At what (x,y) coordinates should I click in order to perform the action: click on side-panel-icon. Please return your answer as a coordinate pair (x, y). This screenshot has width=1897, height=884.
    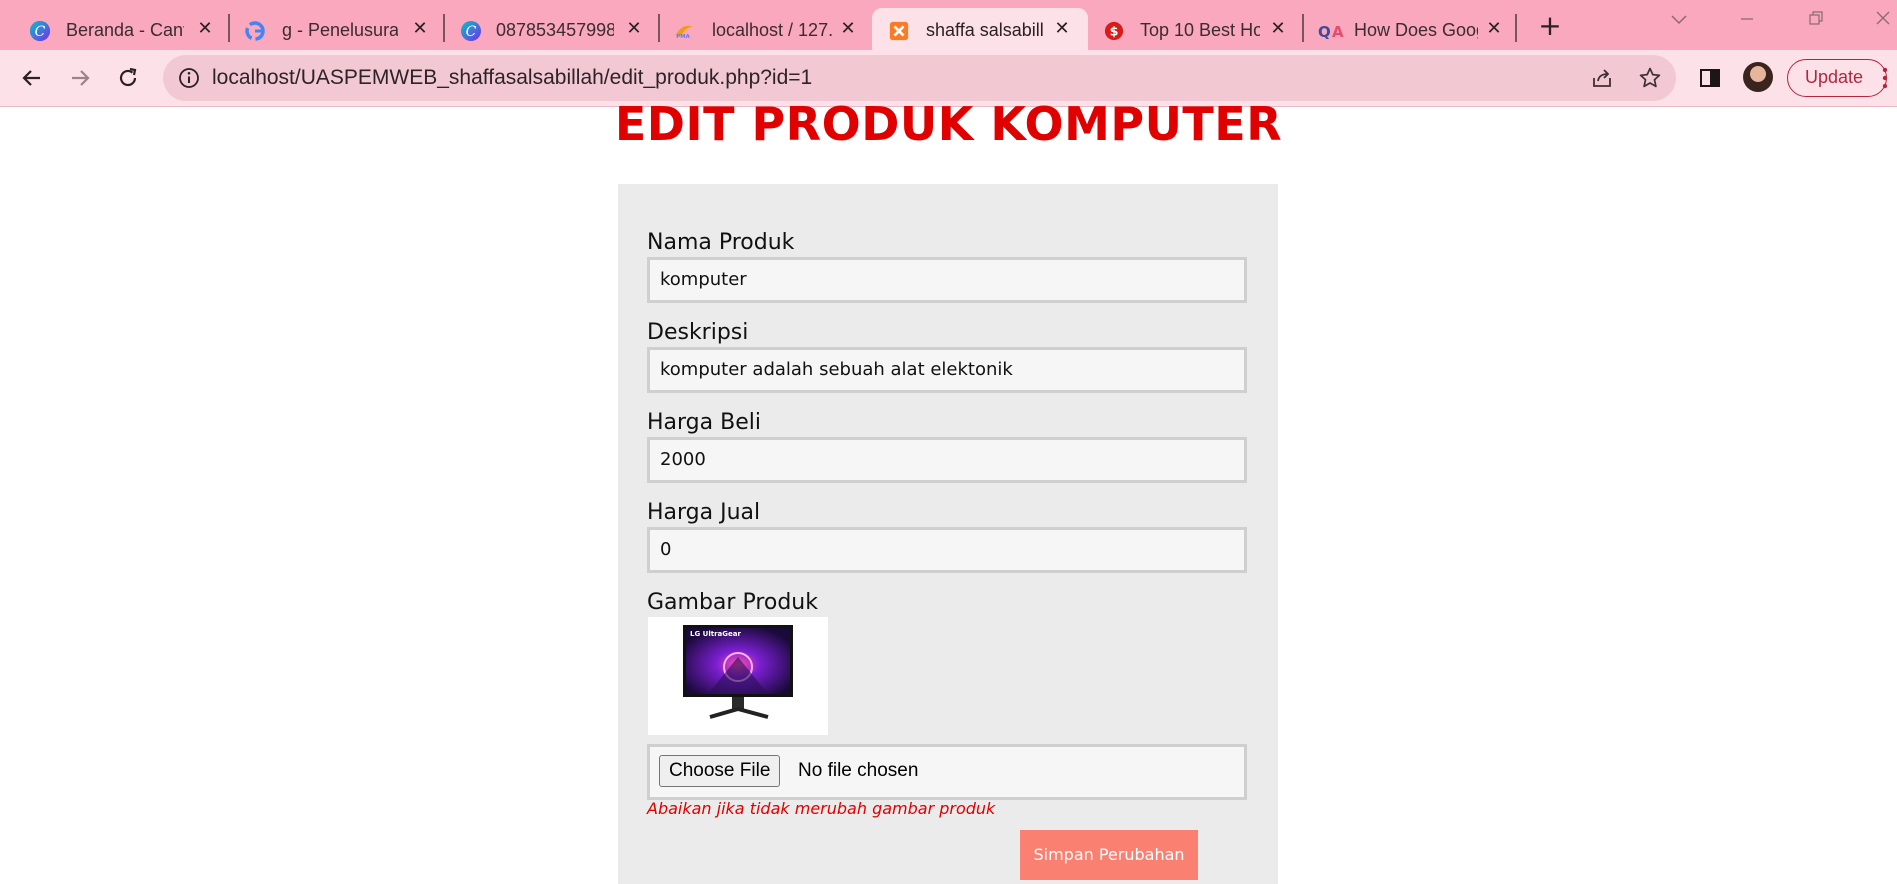
    Looking at the image, I should click on (1710, 78).